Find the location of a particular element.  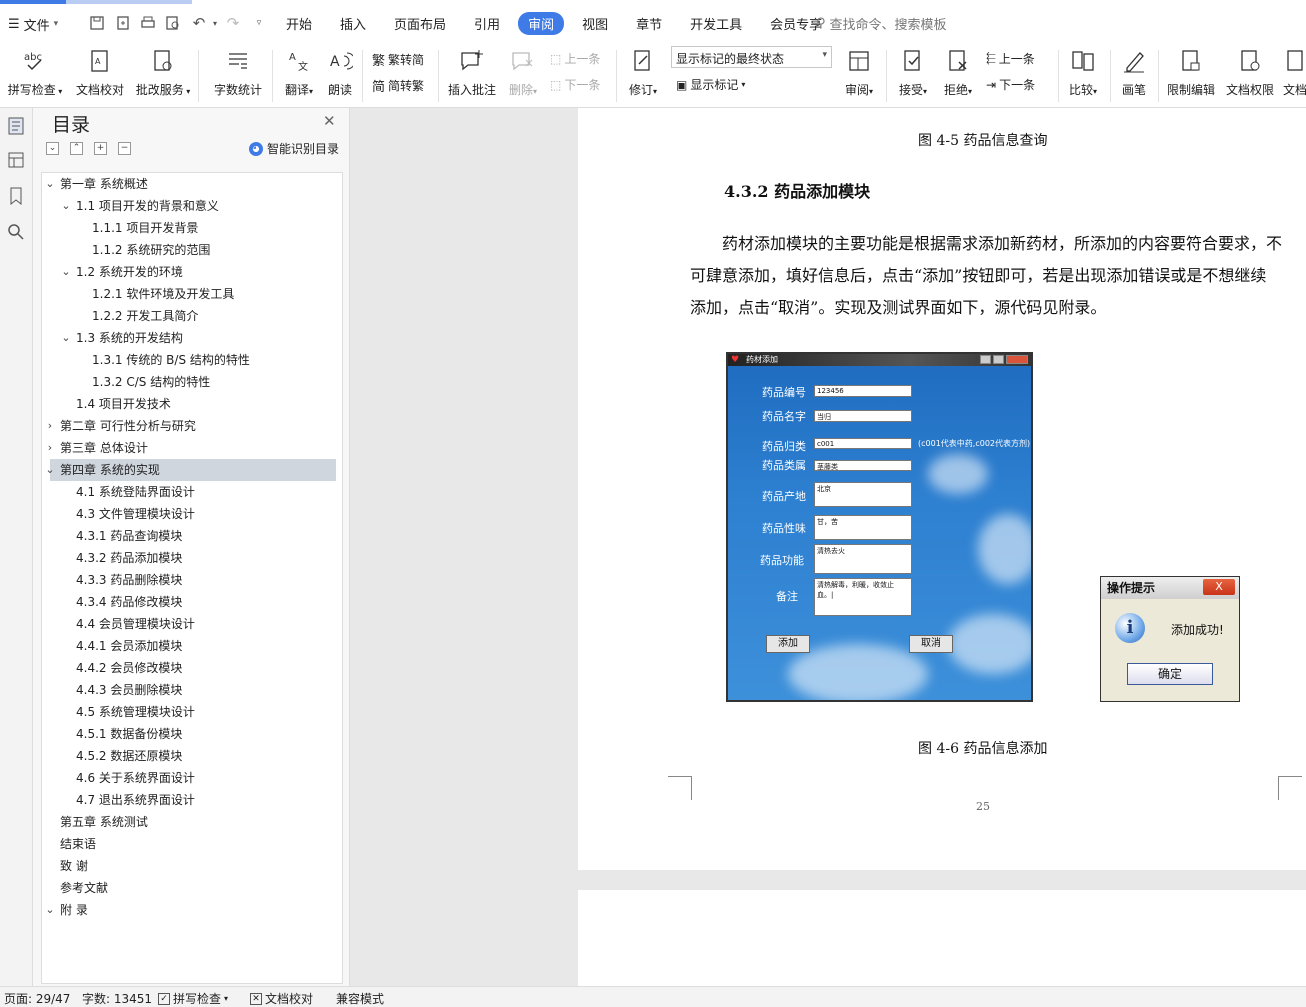

tab-page-layout: 页面布局 is located at coordinates (420, 23).